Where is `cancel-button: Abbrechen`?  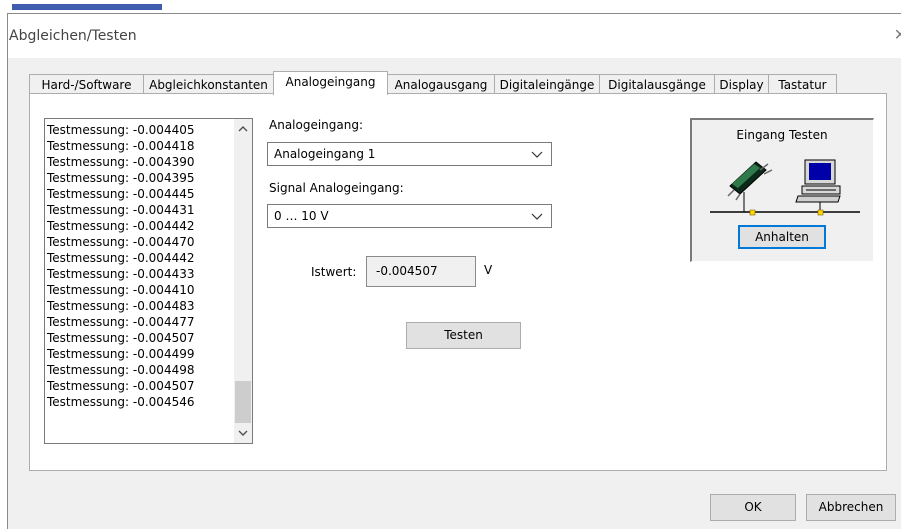 cancel-button: Abbrechen is located at coordinates (851, 507).